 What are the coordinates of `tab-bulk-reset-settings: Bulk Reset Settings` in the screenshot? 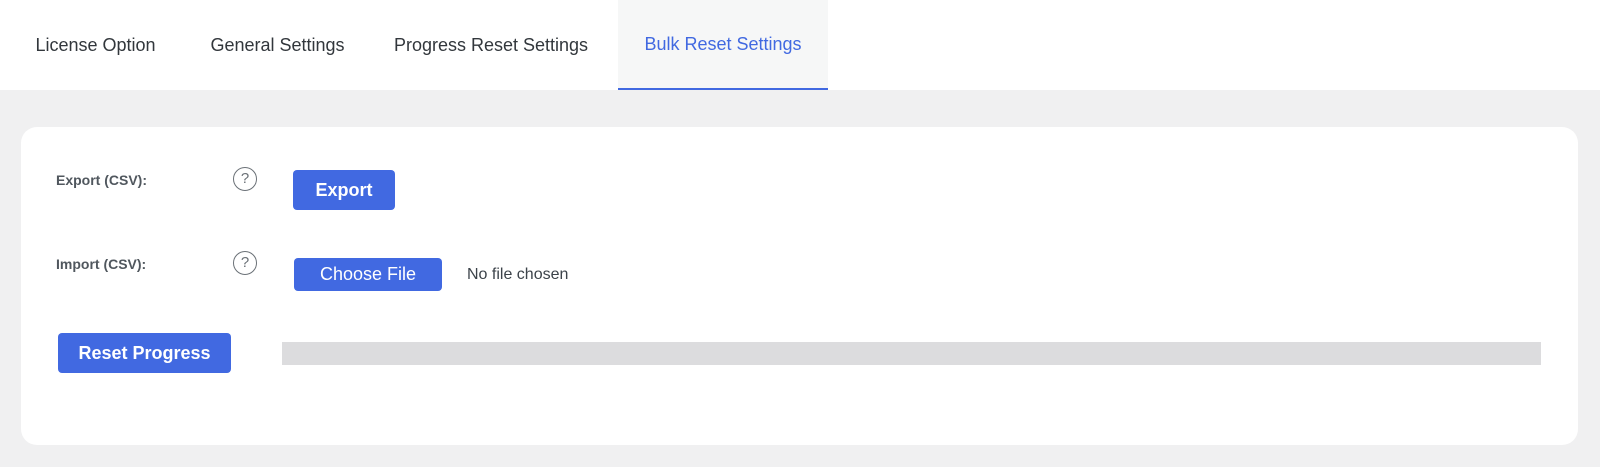 It's located at (723, 45).